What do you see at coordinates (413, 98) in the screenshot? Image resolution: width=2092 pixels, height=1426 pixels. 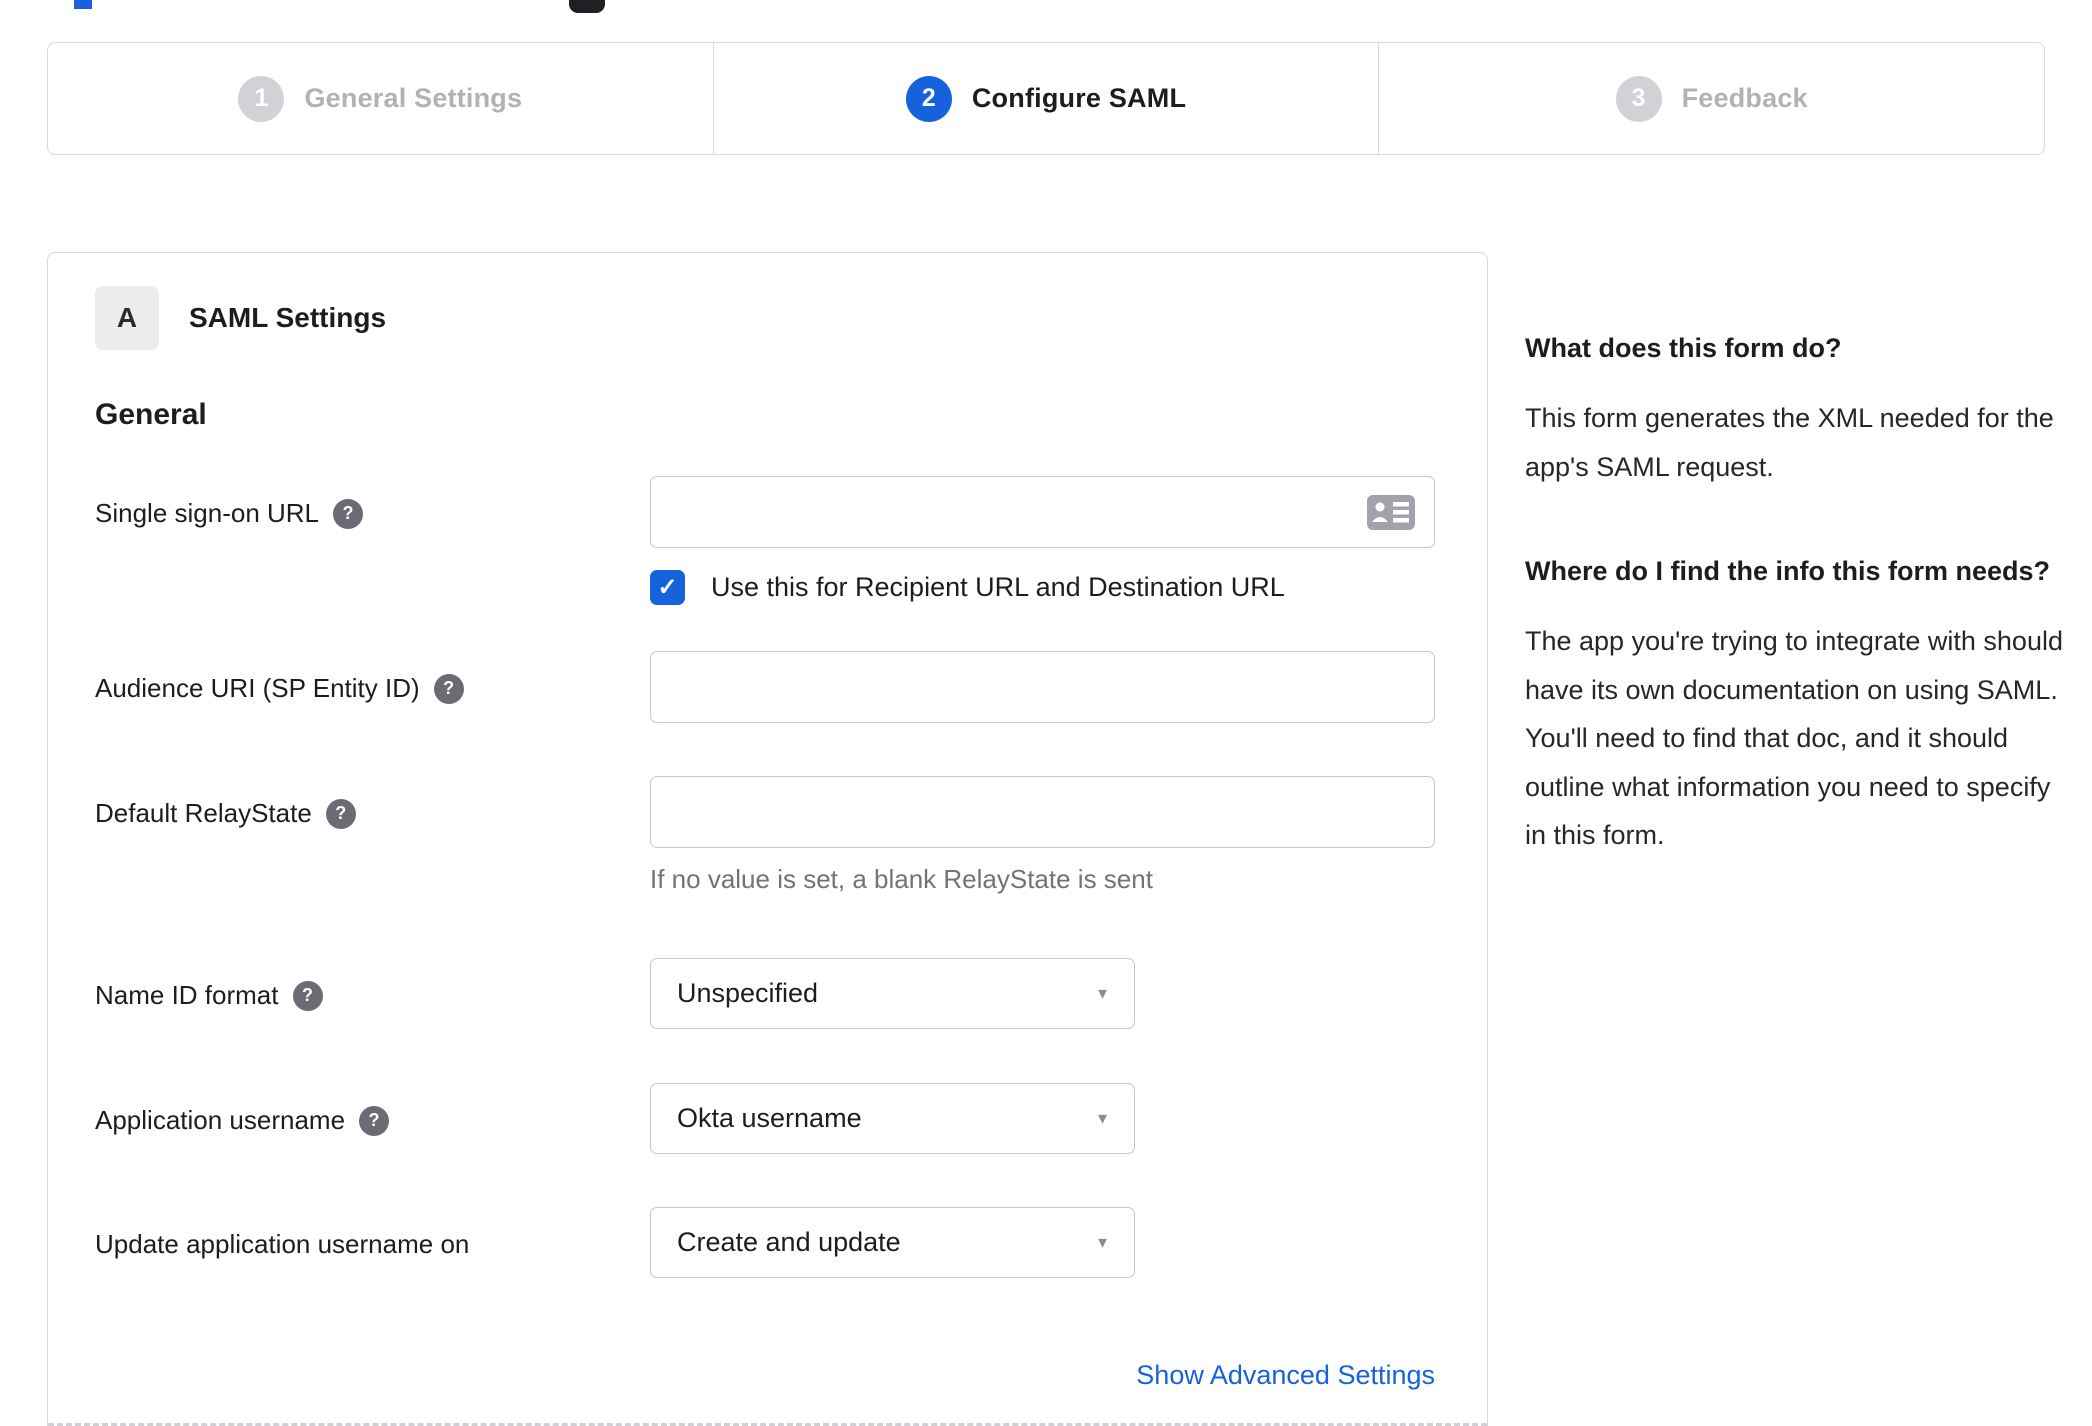 I see `step-label: General Settings` at bounding box center [413, 98].